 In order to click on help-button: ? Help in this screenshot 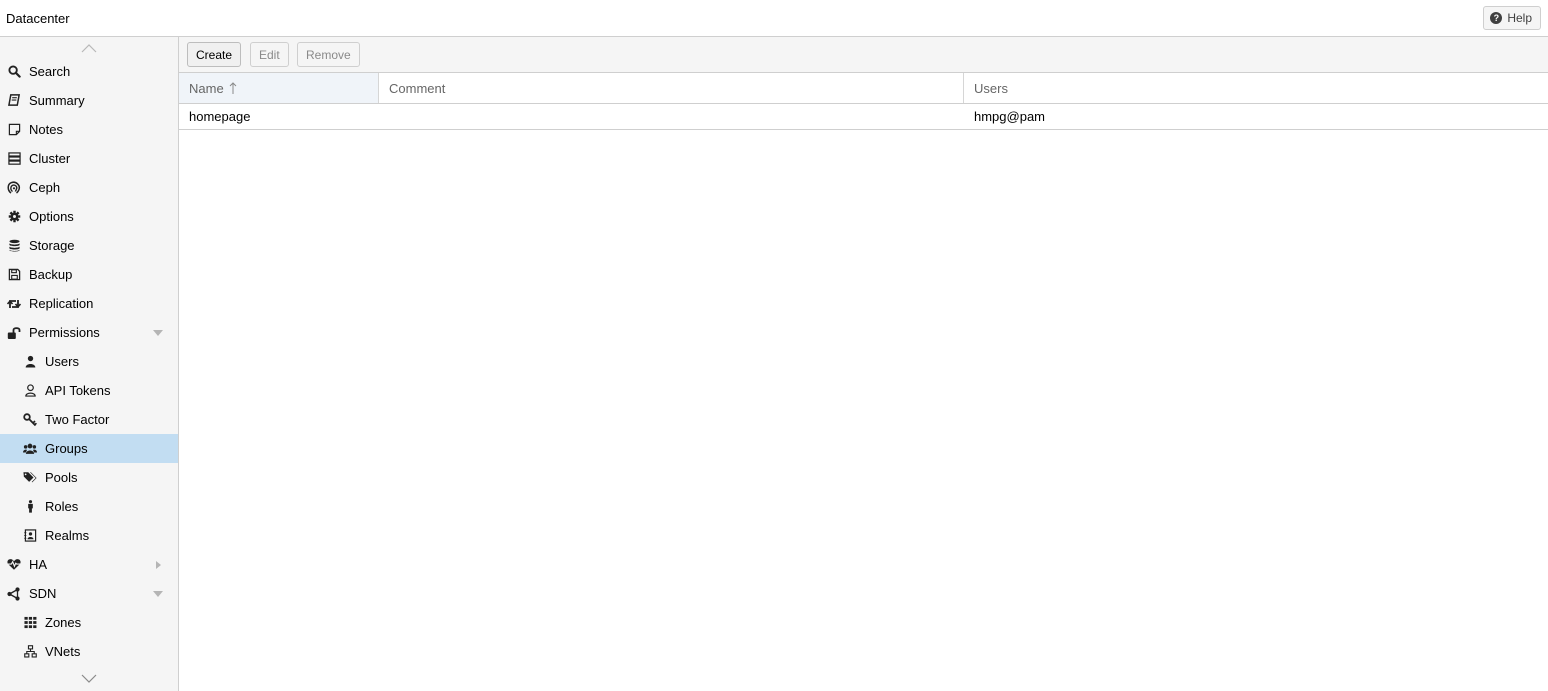, I will do `click(1512, 18)`.